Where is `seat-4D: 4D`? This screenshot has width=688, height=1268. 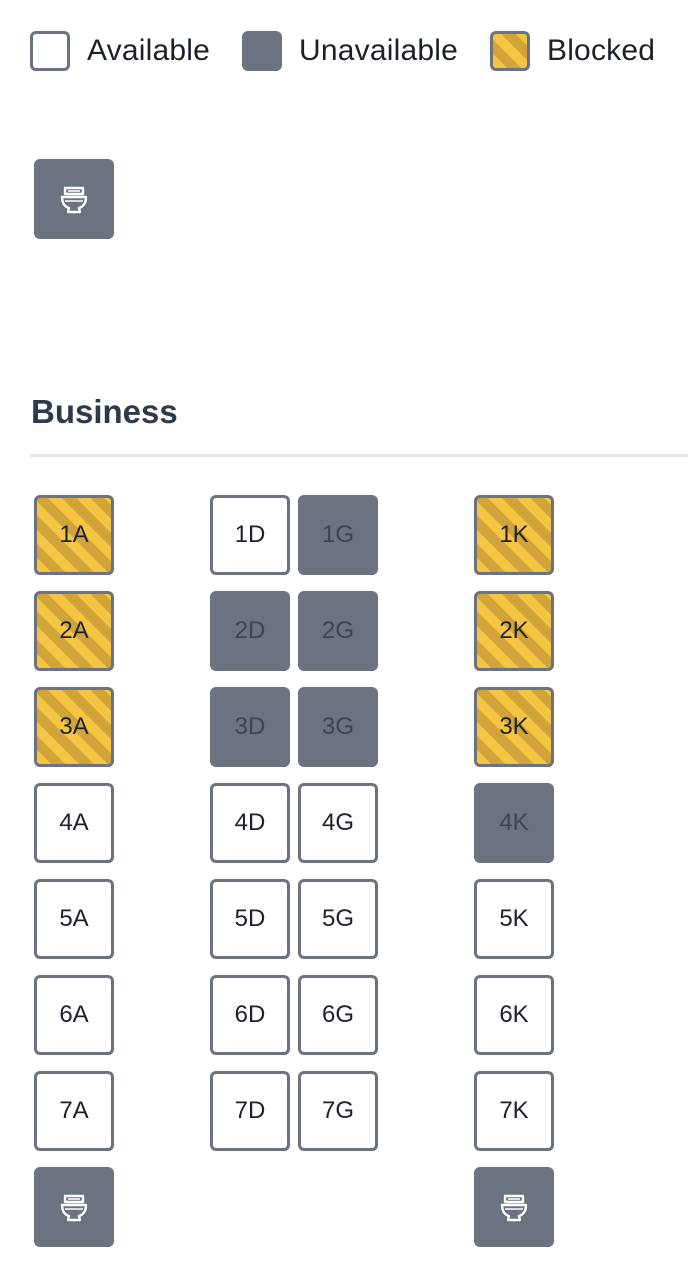 seat-4D: 4D is located at coordinates (250, 823).